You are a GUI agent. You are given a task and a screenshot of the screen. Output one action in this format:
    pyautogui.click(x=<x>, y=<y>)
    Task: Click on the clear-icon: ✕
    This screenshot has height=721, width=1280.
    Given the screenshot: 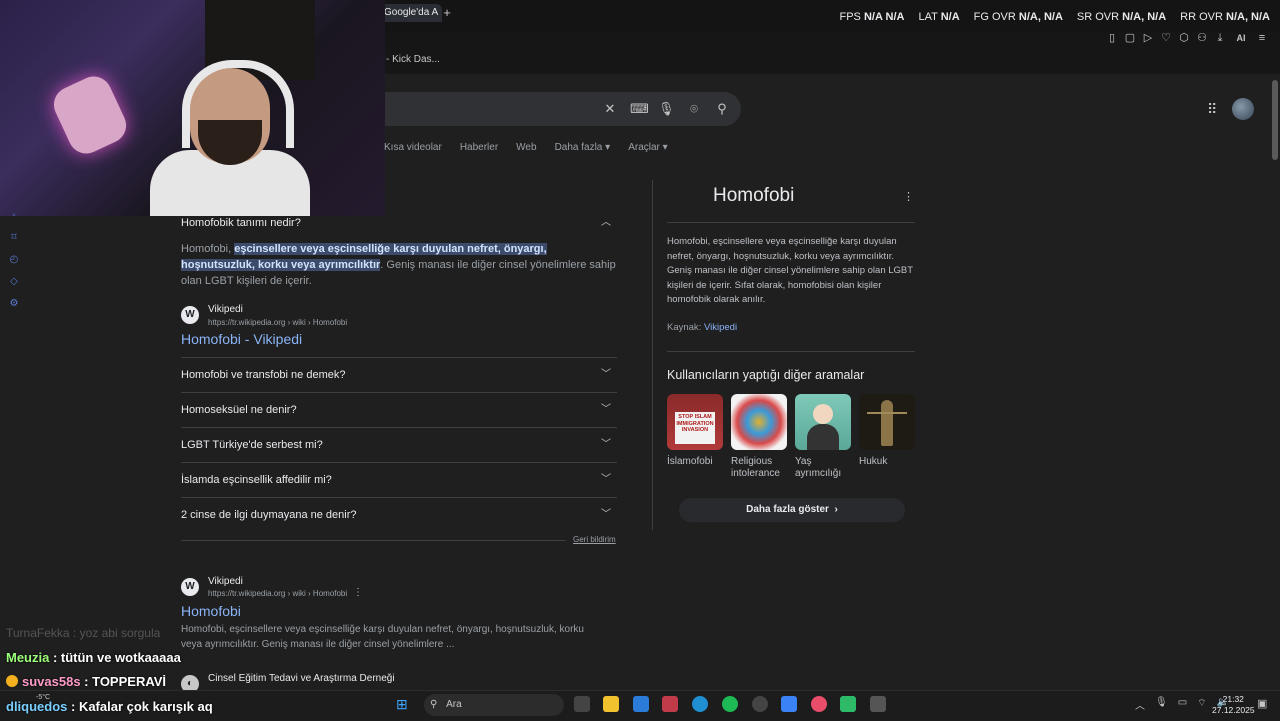 What is the action you would take?
    pyautogui.click(x=610, y=109)
    